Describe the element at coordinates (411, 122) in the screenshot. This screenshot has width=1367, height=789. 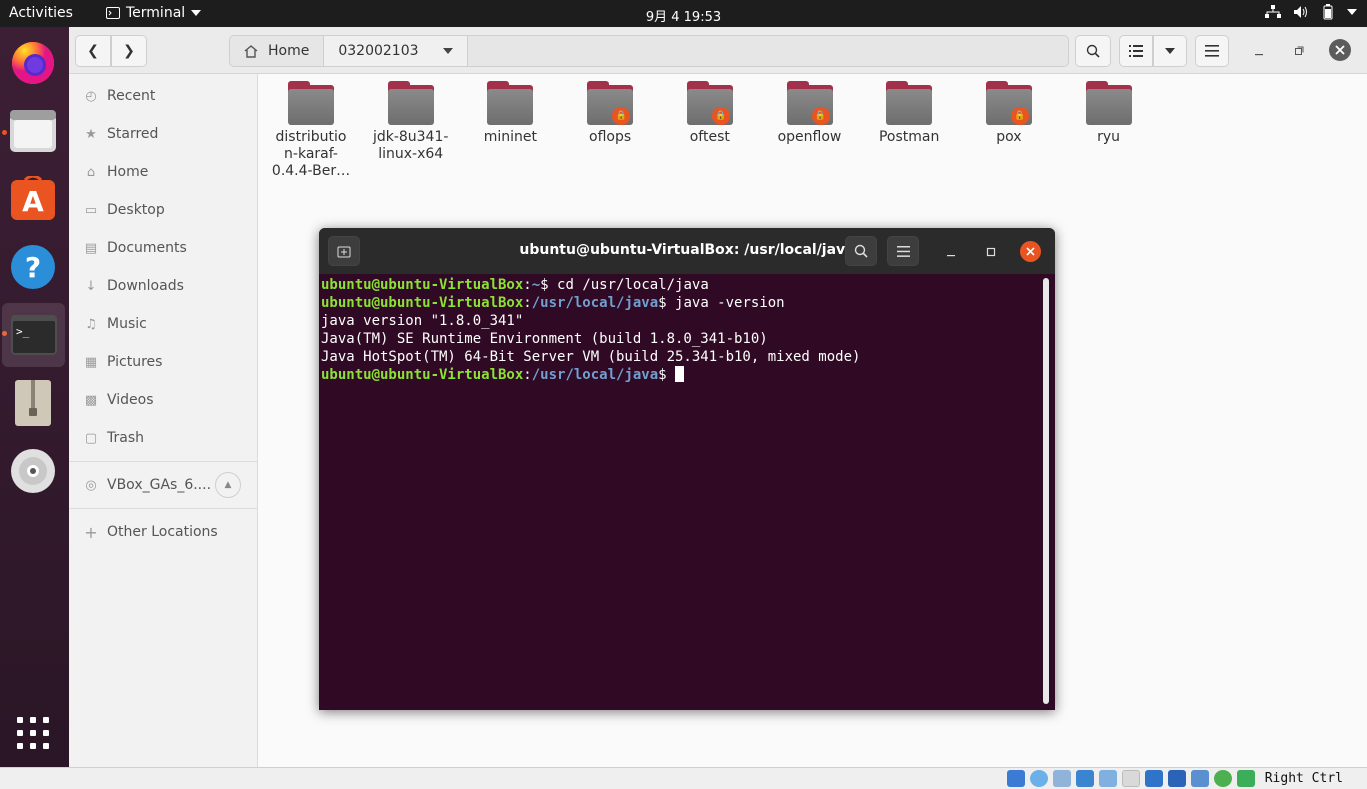
I see `folder-item: jdk-8u341- linux-x64` at that location.